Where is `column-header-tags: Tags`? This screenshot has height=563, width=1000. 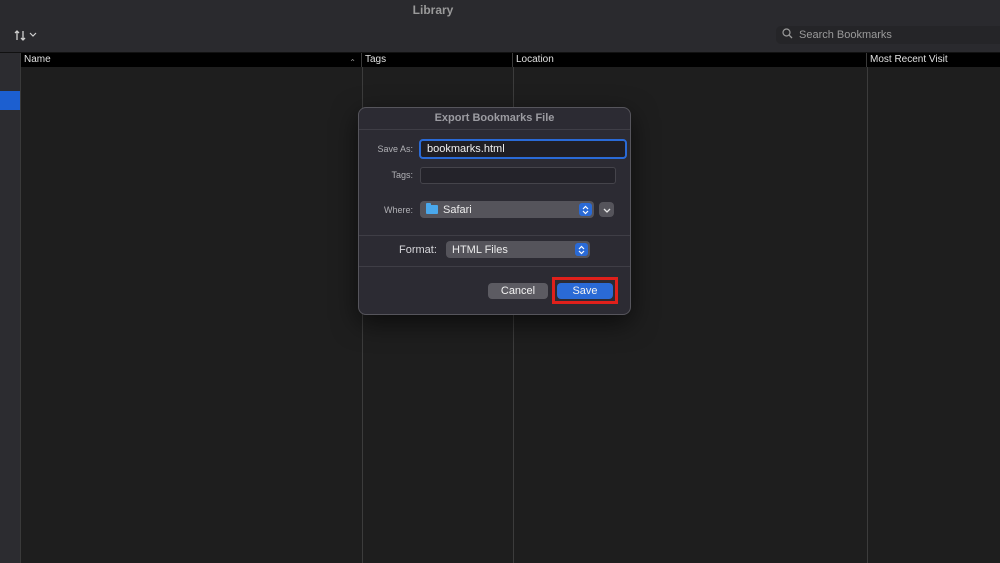
column-header-tags: Tags is located at coordinates (437, 60).